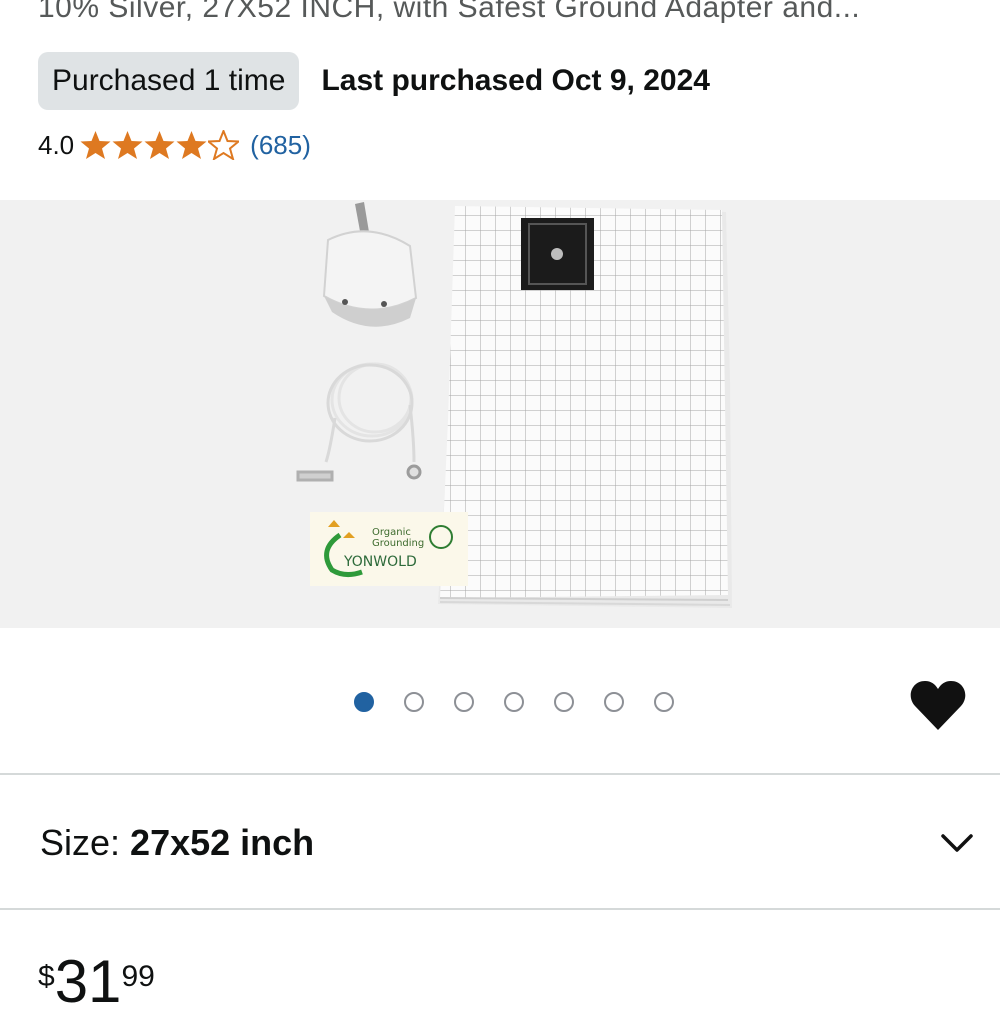 The height and width of the screenshot is (1015, 1000). I want to click on carousel-indicator, so click(529, 702).